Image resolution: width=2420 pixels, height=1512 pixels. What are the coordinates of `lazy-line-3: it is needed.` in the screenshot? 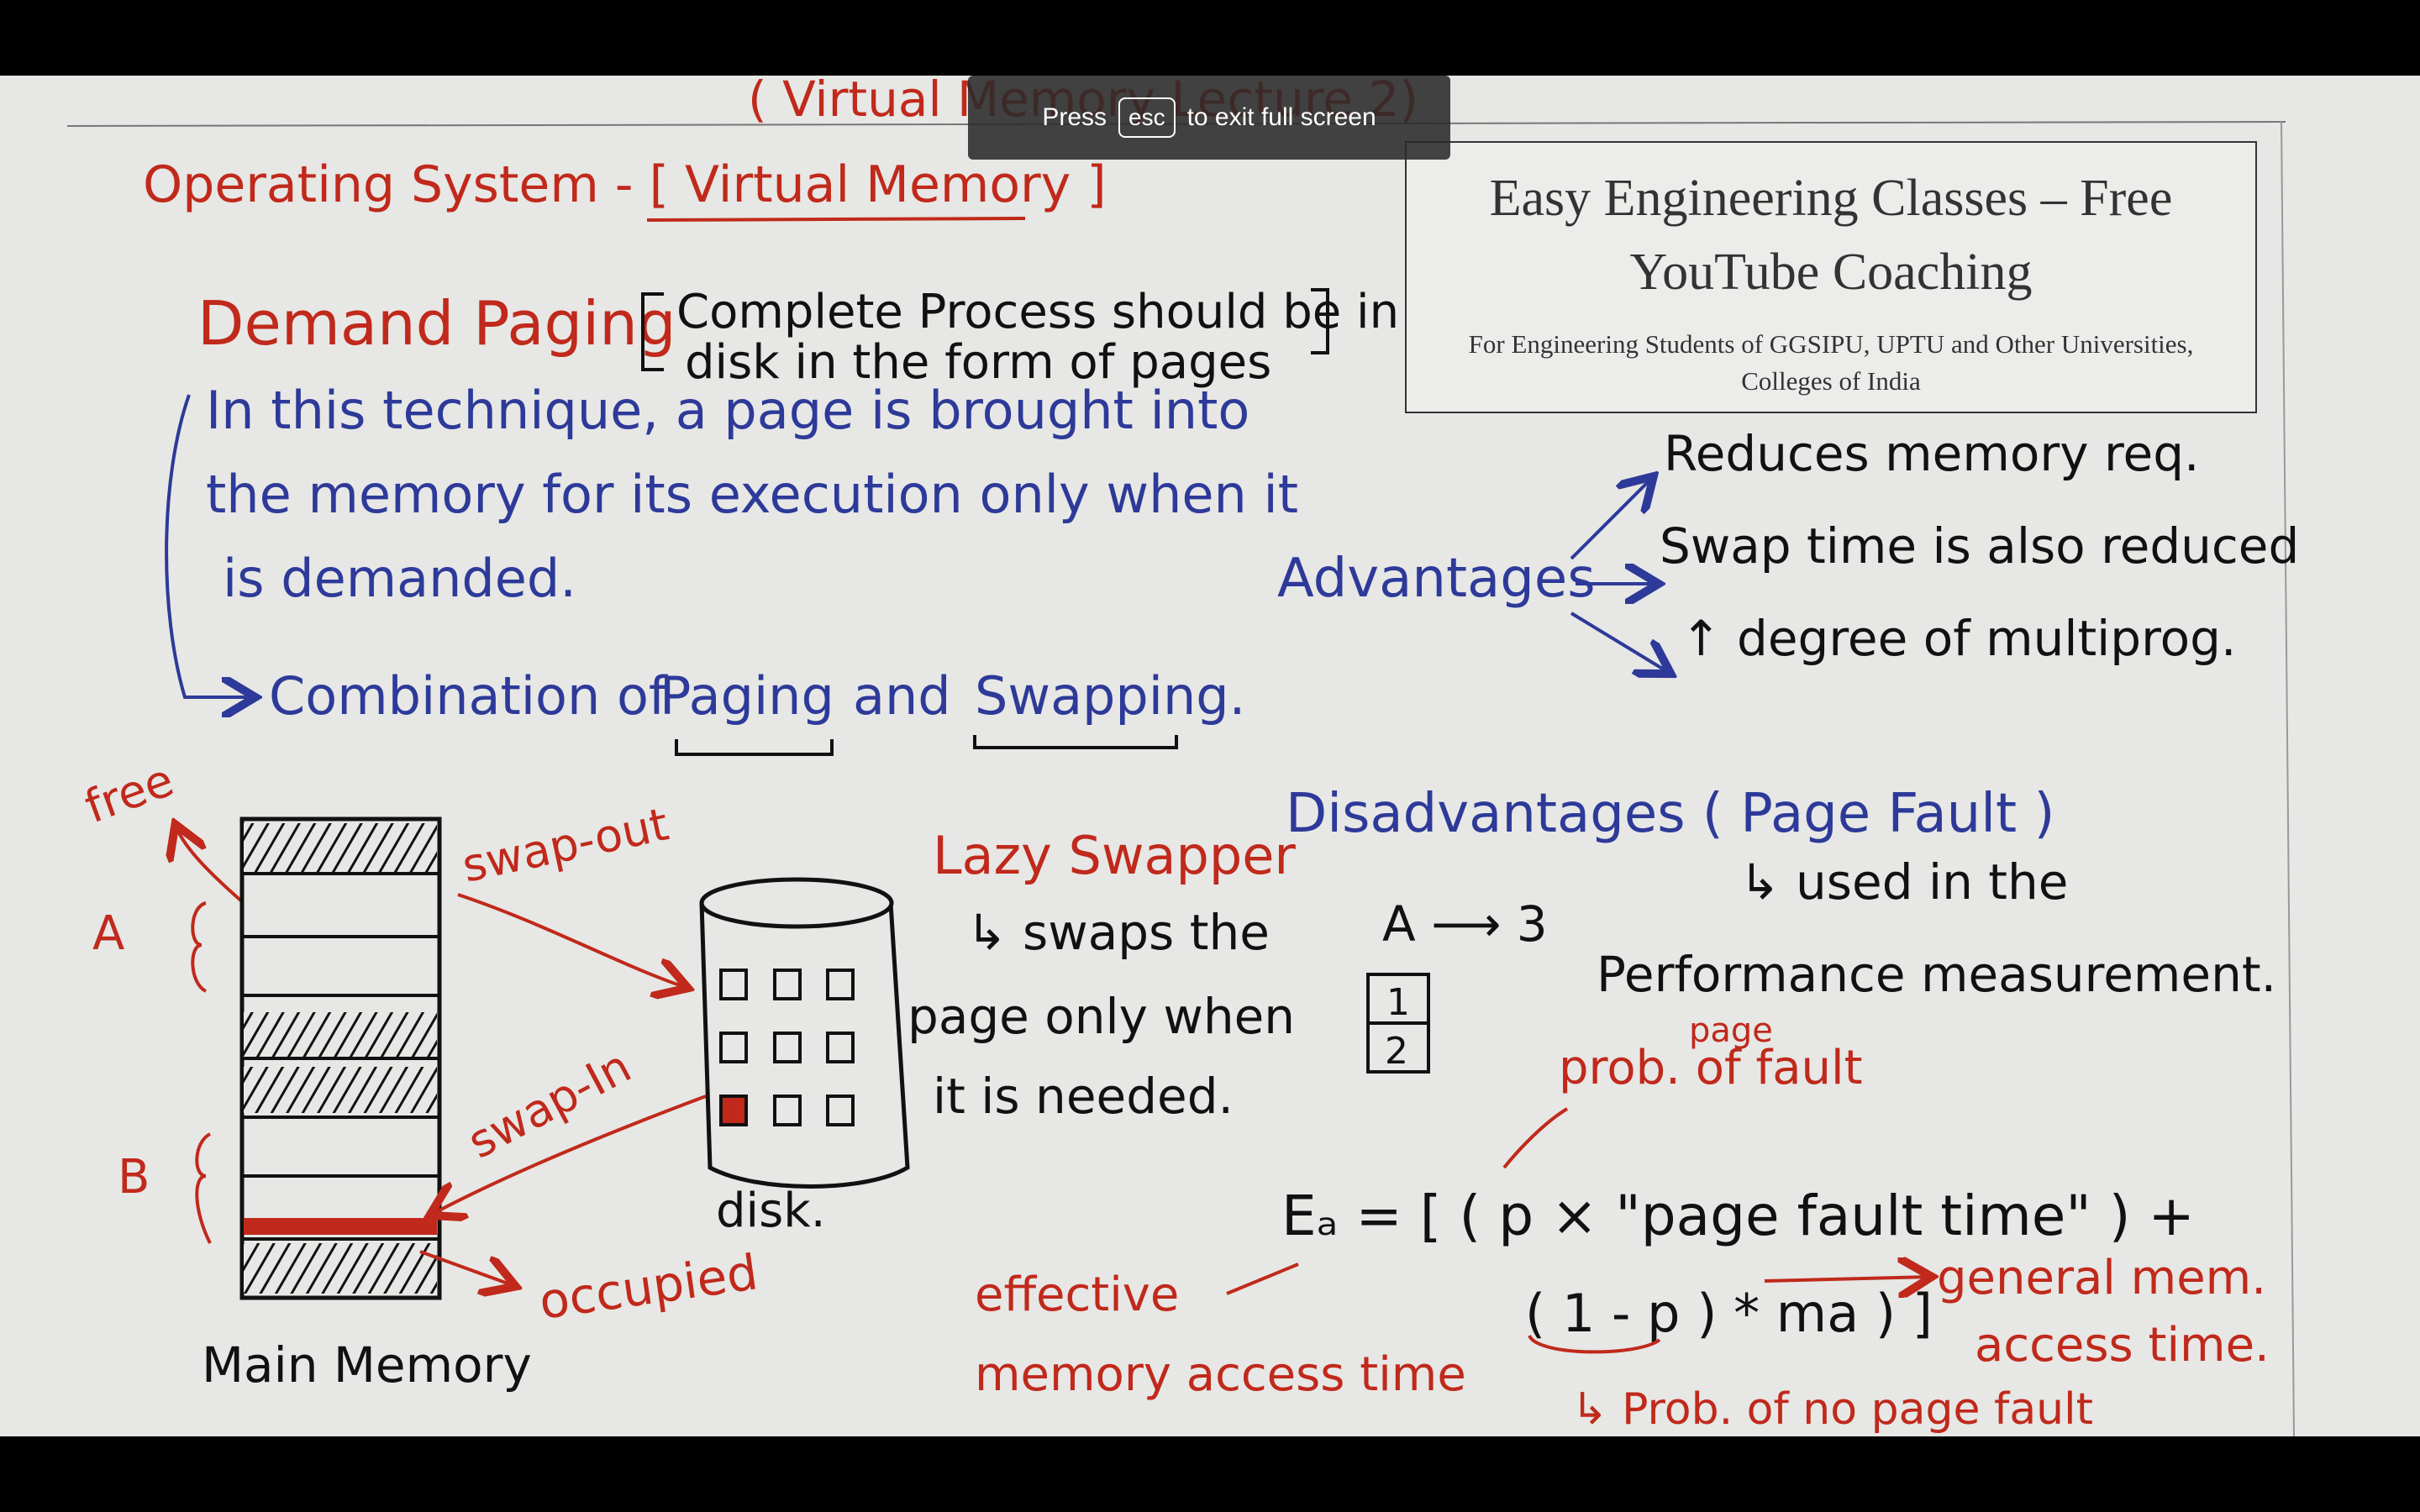 It's located at (1083, 1096).